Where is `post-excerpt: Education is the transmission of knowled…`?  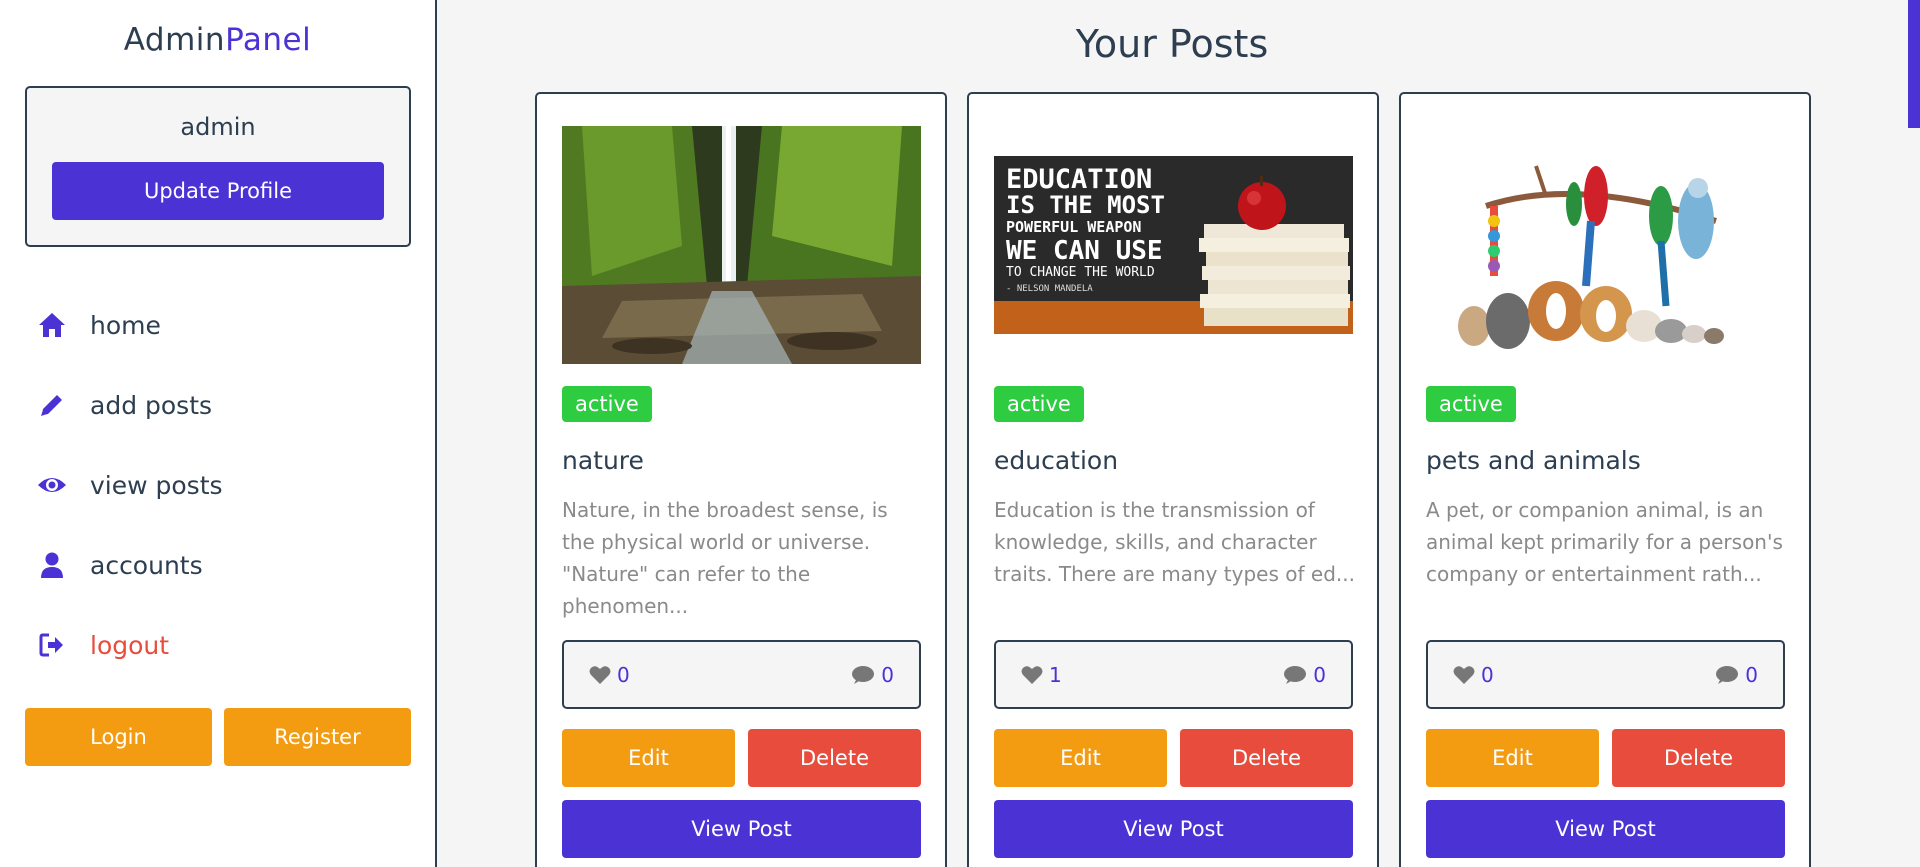 post-excerpt: Education is the transmission of knowled… is located at coordinates (1174, 542).